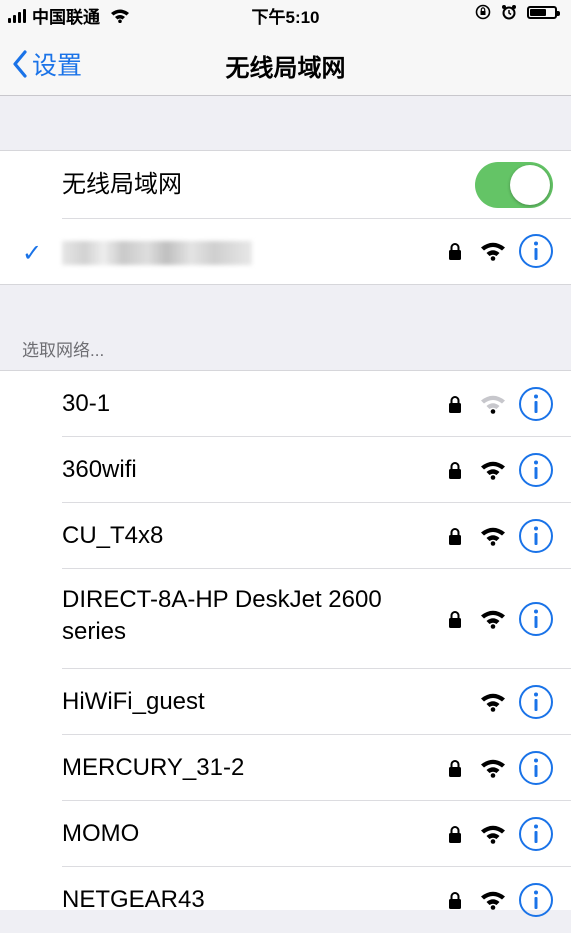  I want to click on network-name: CU_T4x8, so click(113, 535).